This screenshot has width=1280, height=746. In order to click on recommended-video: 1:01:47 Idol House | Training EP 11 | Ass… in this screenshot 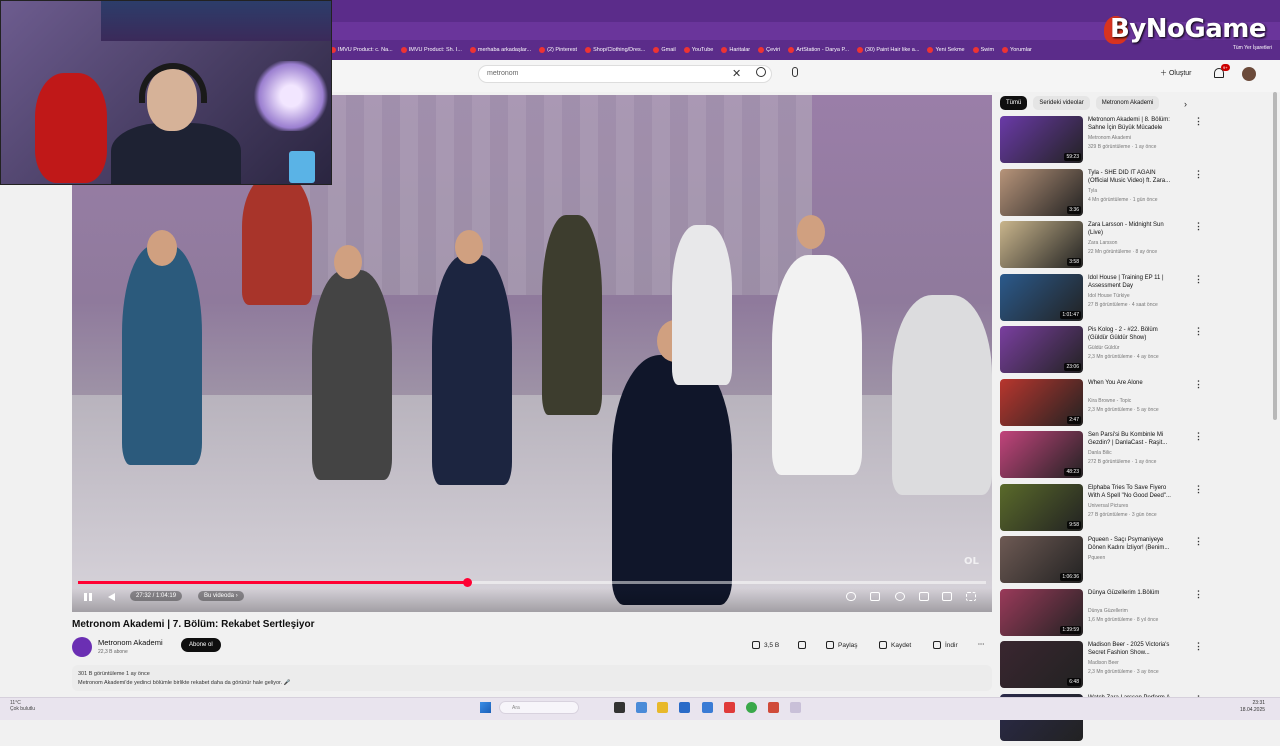, I will do `click(1135, 299)`.